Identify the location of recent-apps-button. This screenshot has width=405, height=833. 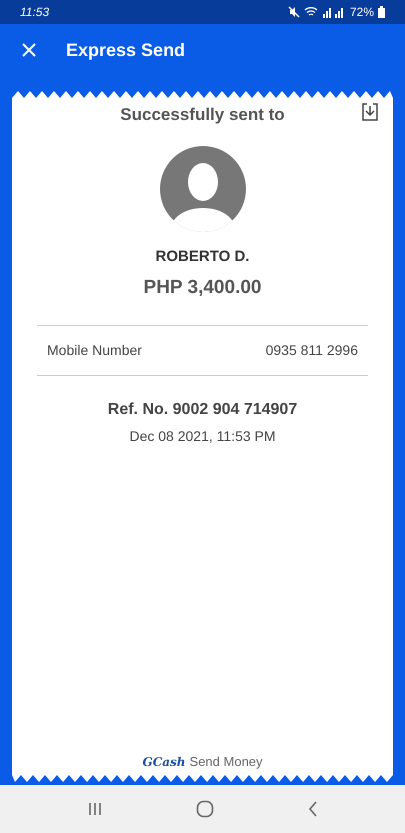
(94, 809).